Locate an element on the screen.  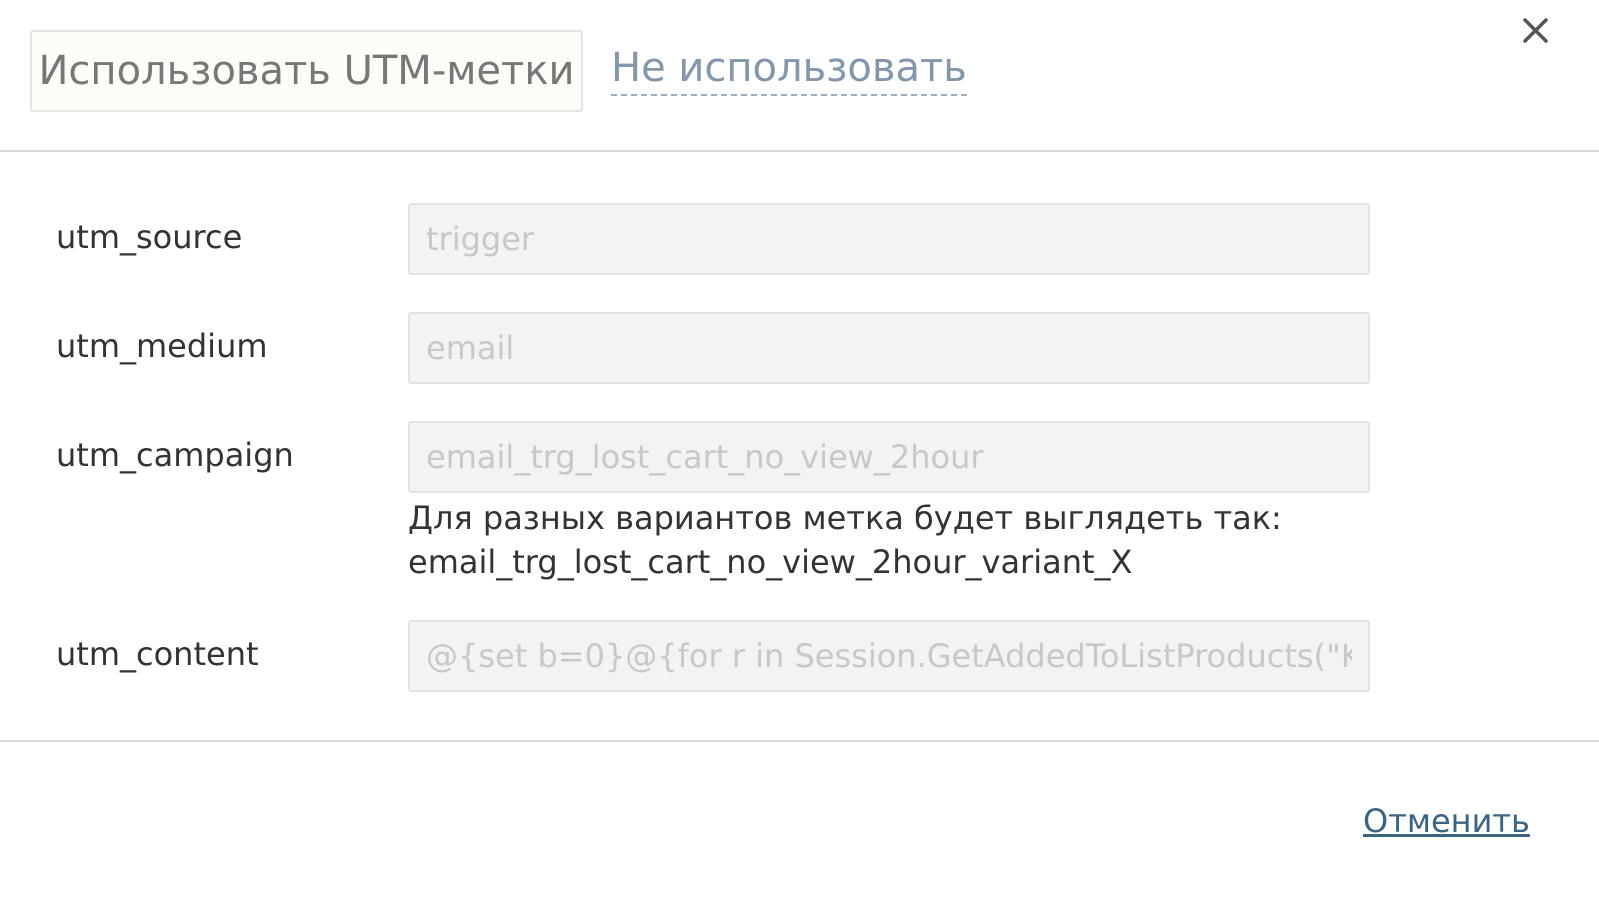
close-icon is located at coordinates (1535, 30).